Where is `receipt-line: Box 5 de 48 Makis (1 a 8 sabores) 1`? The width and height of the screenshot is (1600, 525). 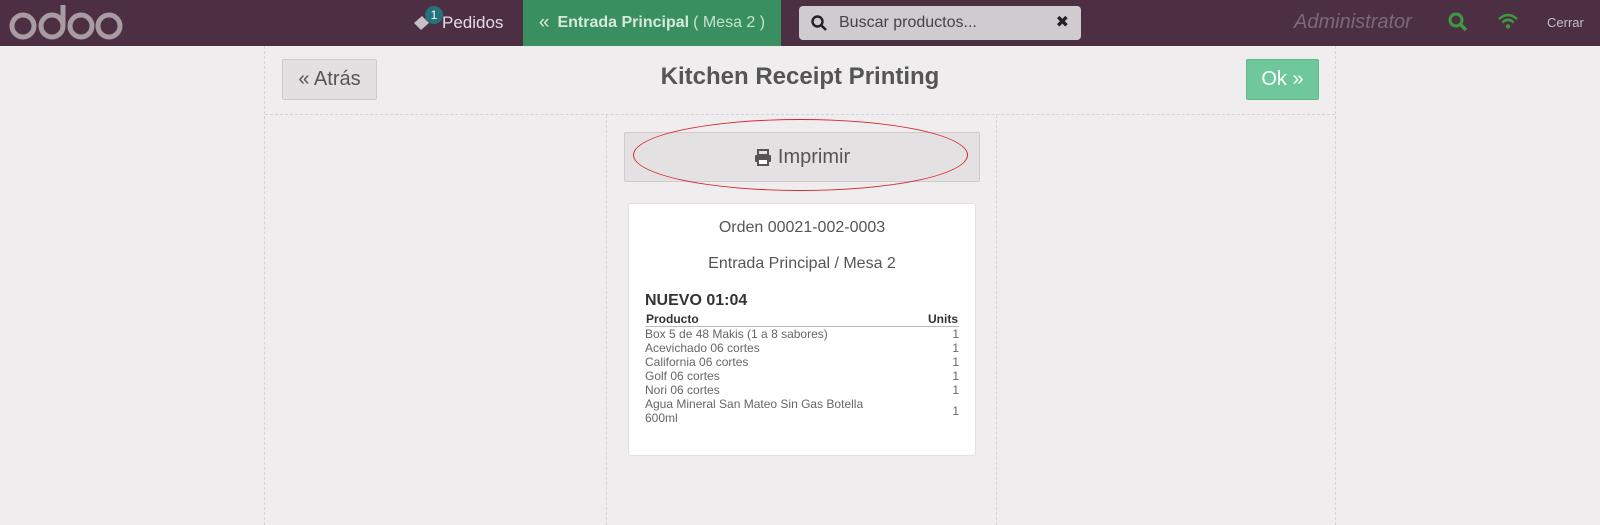 receipt-line: Box 5 de 48 Makis (1 a 8 sabores) 1 is located at coordinates (802, 334).